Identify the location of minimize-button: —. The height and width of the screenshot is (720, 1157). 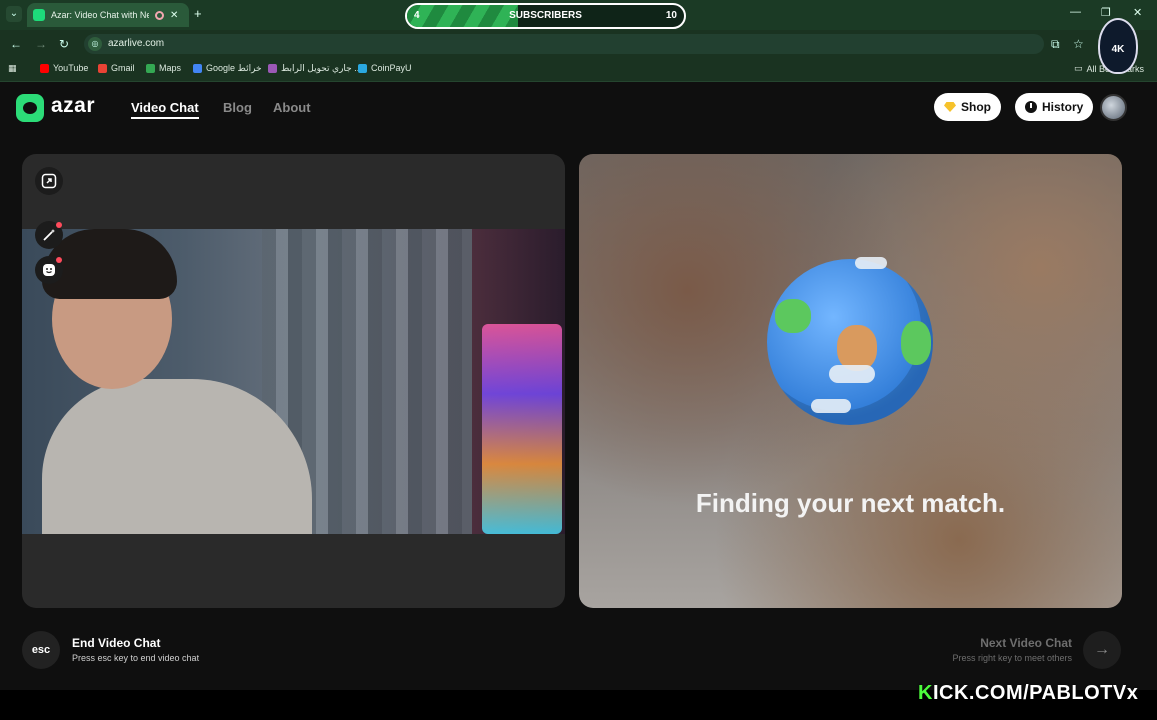
(1075, 12).